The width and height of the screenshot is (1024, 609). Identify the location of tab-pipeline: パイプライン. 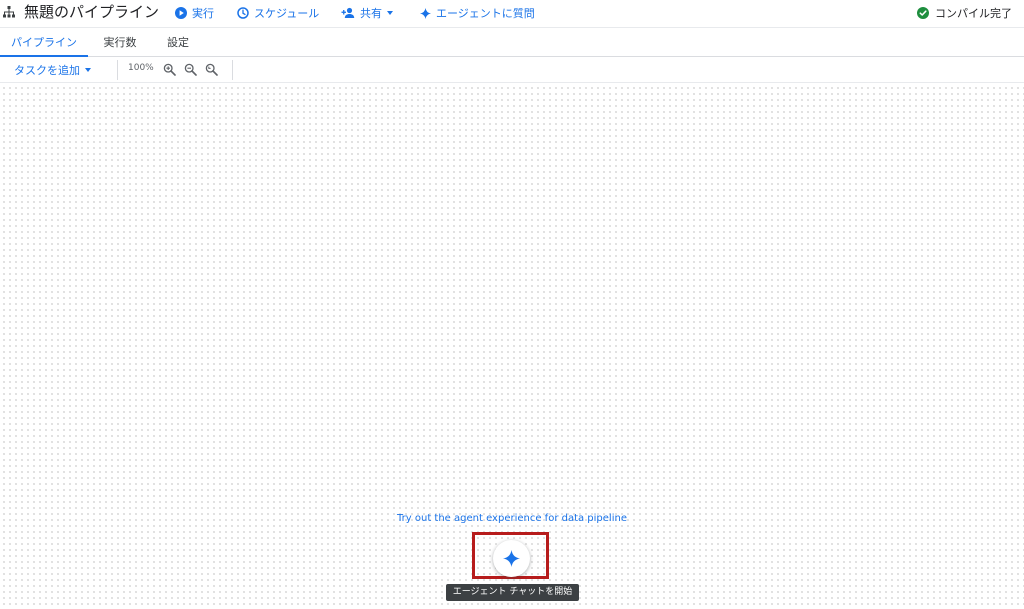
(44, 42).